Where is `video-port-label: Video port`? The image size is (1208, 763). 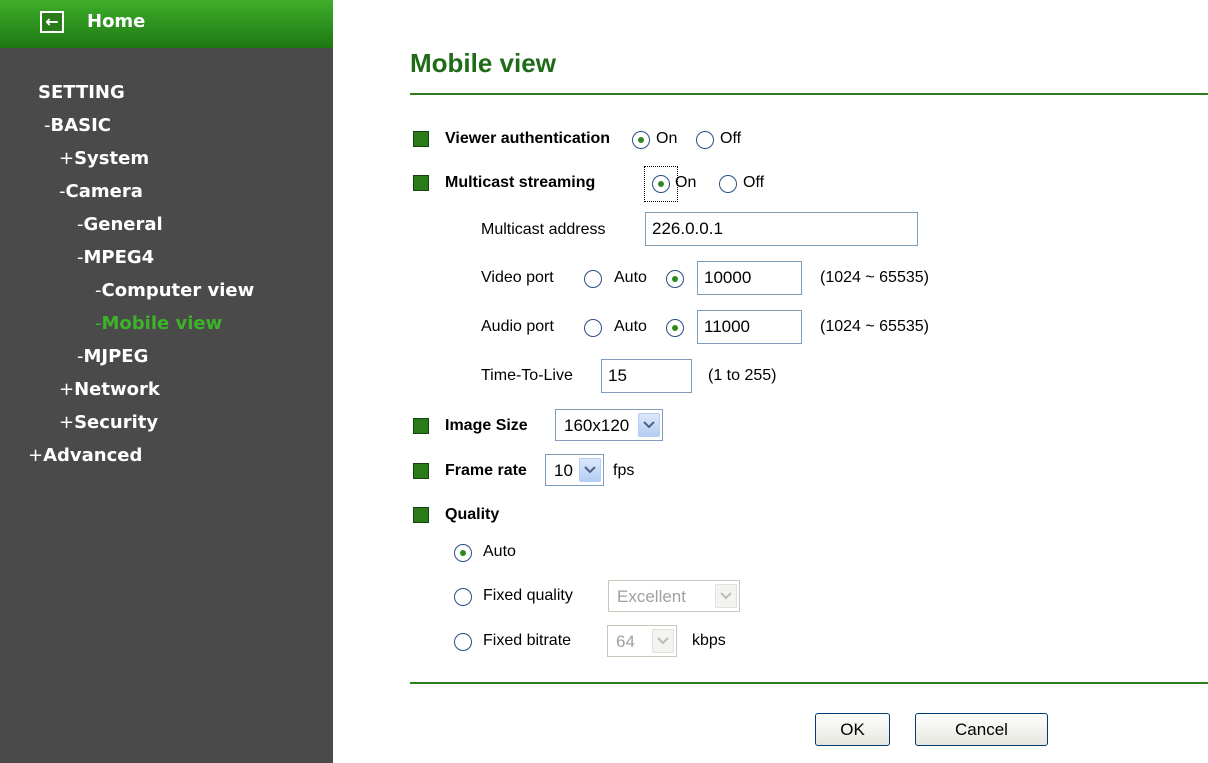
video-port-label: Video port is located at coordinates (517, 277).